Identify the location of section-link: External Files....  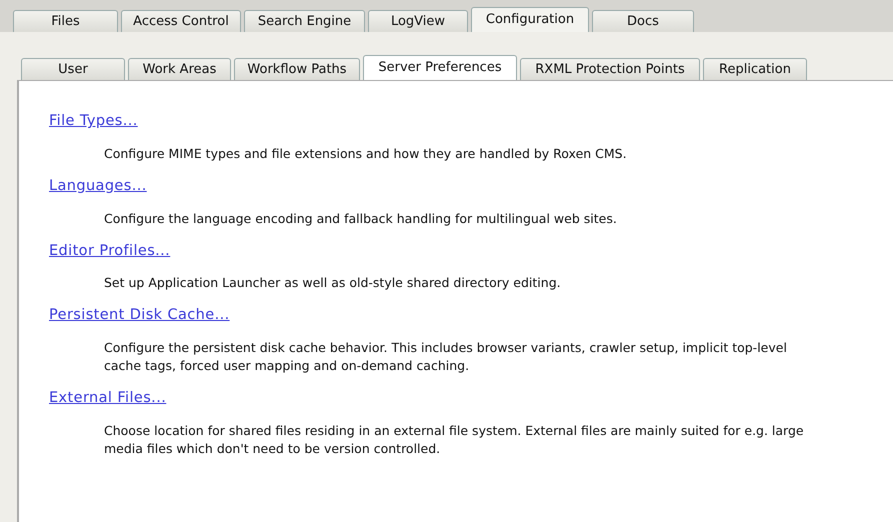
(107, 399).